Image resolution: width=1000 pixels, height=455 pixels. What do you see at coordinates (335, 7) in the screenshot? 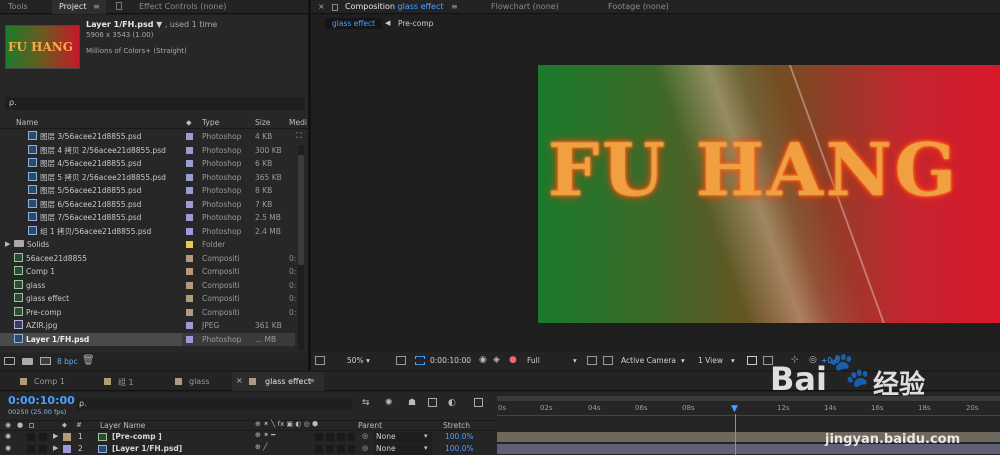
I see `lock-icon` at bounding box center [335, 7].